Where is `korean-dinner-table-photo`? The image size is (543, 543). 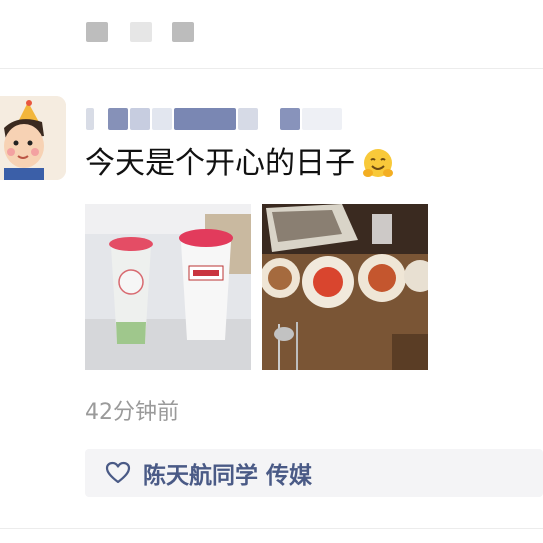 korean-dinner-table-photo is located at coordinates (345, 287).